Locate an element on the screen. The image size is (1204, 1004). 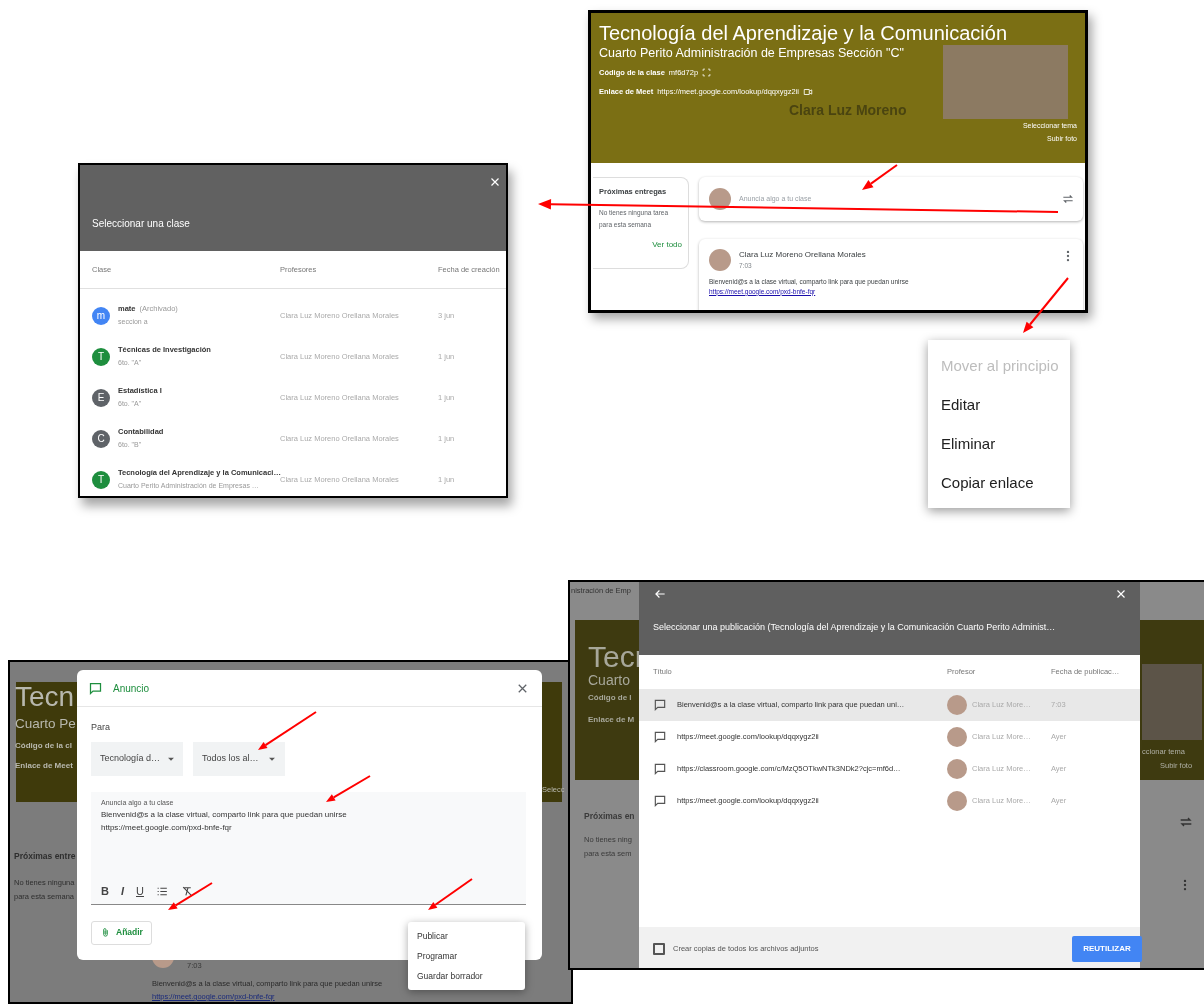
banner-text: Código de l is located at coordinates (610, 698).